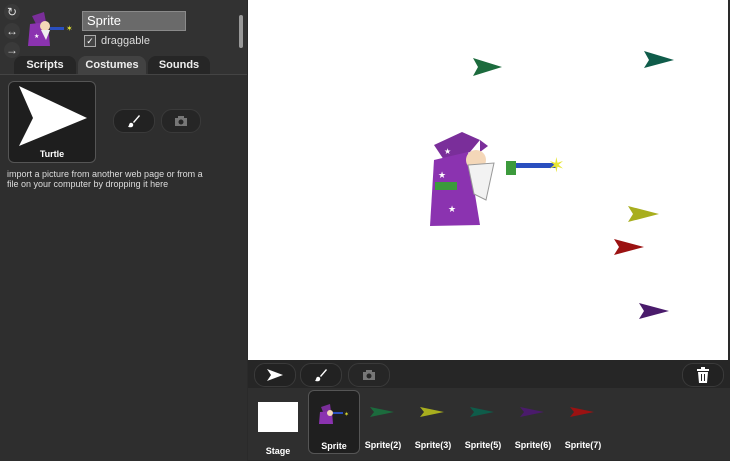 This screenshot has width=730, height=461. I want to click on paint-new-sprite-button, so click(321, 375).